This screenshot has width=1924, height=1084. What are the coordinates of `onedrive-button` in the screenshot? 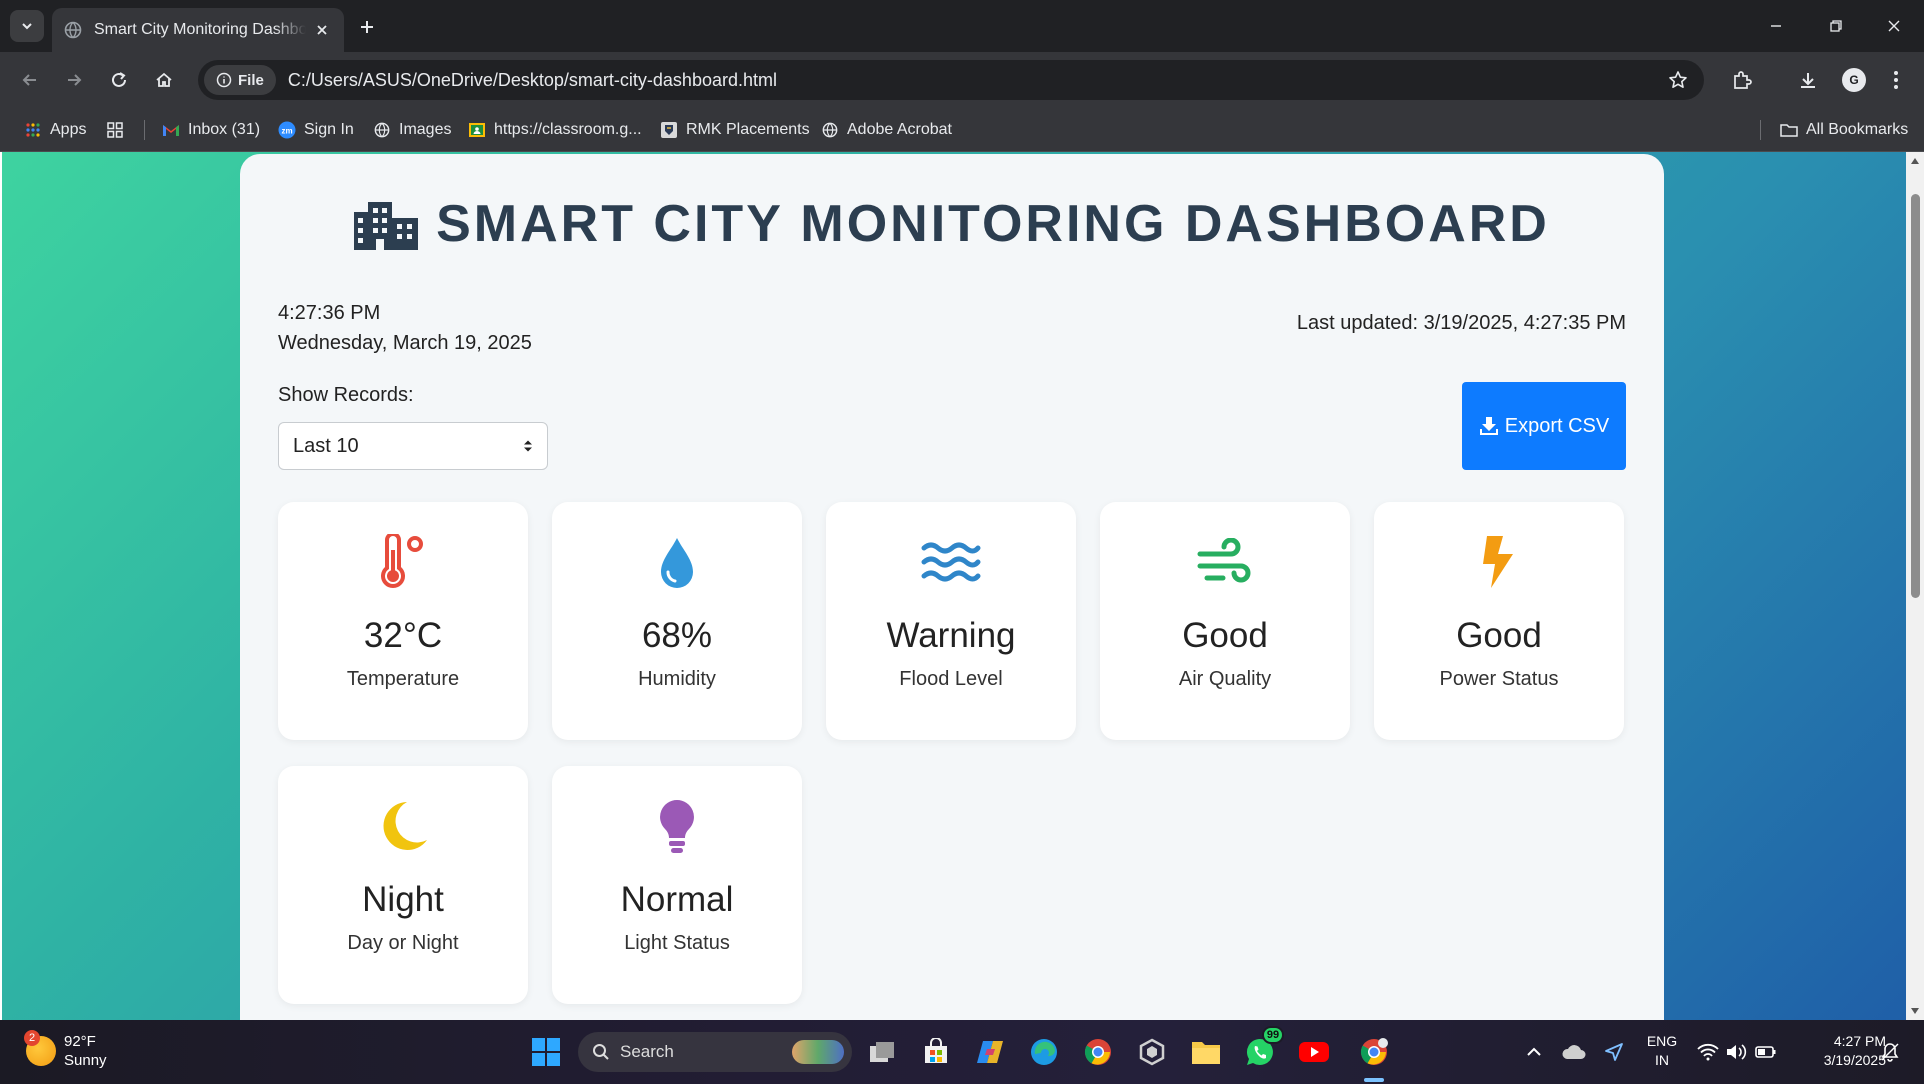 It's located at (1574, 1052).